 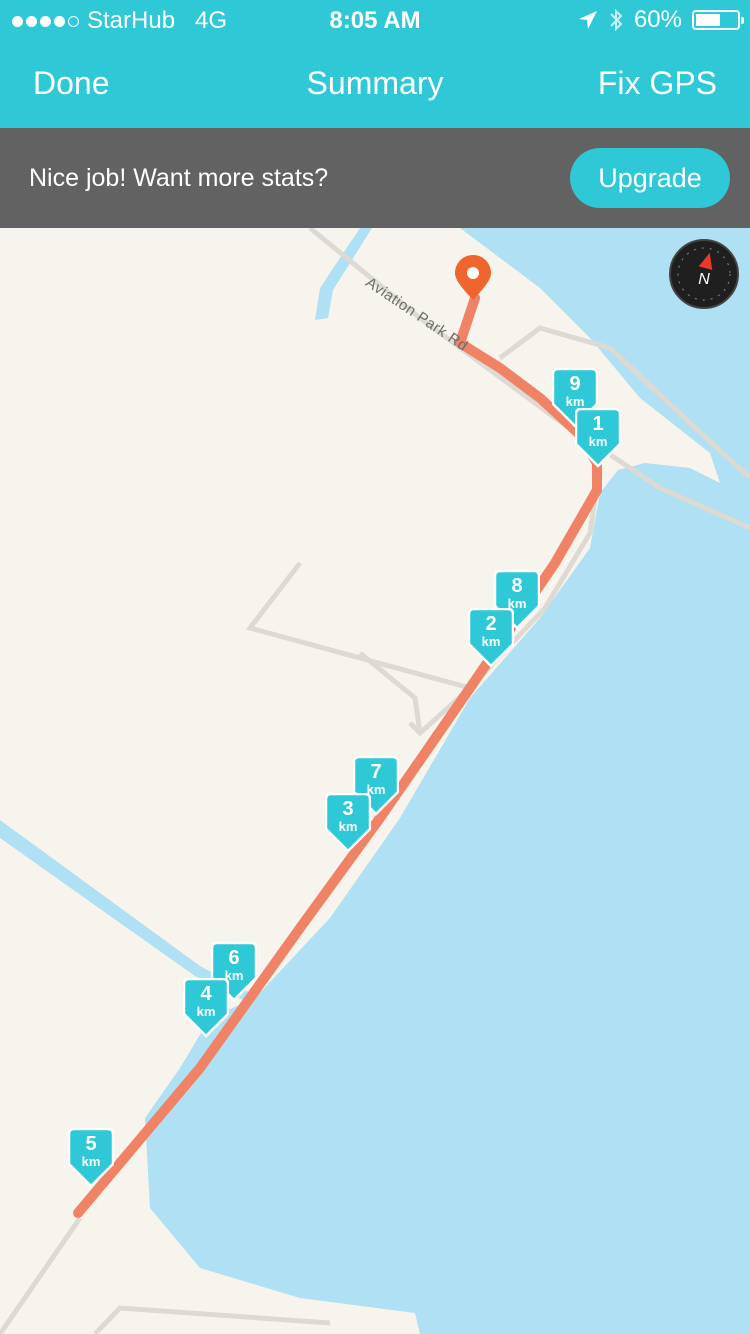 I want to click on status-bar: StarHub 4G 8:05 AM 60%, so click(x=375, y=20).